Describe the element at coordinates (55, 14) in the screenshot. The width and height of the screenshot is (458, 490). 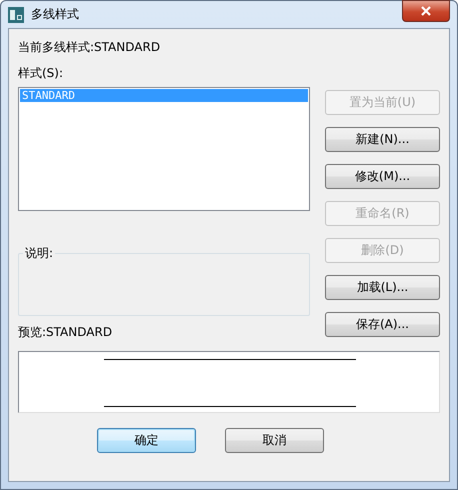
I see `window-title: 多线样式` at that location.